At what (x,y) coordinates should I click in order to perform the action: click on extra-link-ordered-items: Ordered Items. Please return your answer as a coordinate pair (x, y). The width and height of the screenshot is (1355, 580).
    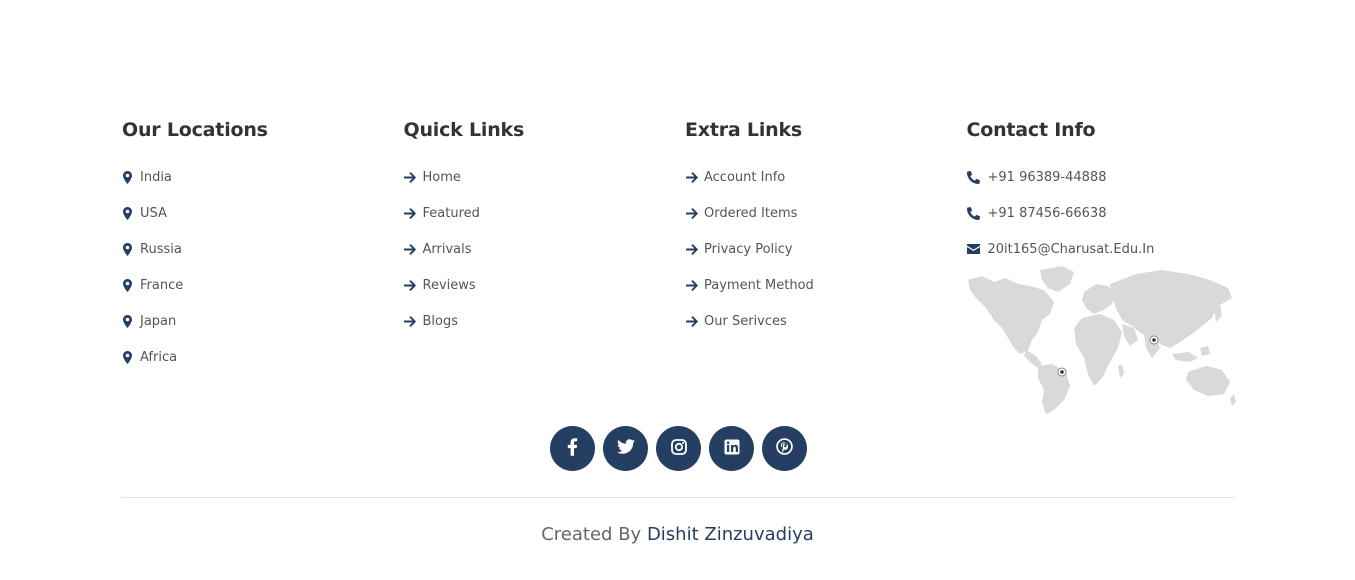
    Looking at the image, I should click on (826, 213).